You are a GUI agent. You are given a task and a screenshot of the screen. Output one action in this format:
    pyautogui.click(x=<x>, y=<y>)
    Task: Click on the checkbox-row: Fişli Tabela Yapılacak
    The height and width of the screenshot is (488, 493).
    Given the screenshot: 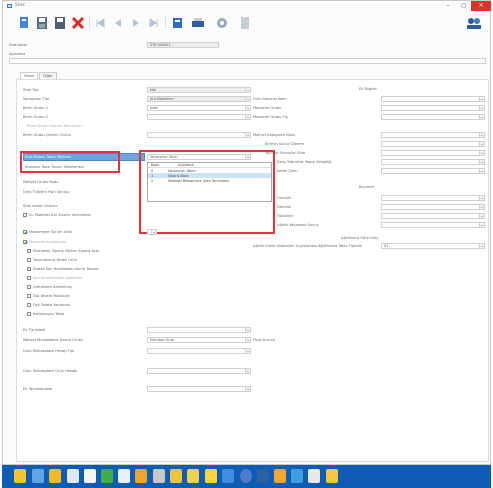 What is the action you would take?
    pyautogui.click(x=48, y=305)
    